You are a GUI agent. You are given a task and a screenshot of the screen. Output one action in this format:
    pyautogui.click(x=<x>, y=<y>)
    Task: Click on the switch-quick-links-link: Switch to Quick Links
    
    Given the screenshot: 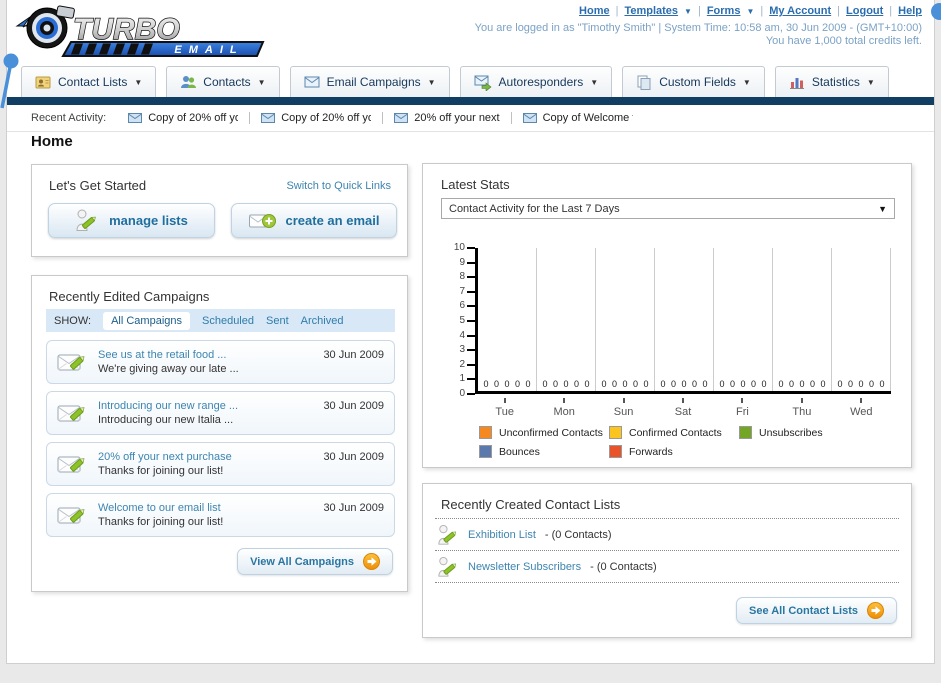 What is the action you would take?
    pyautogui.click(x=338, y=186)
    